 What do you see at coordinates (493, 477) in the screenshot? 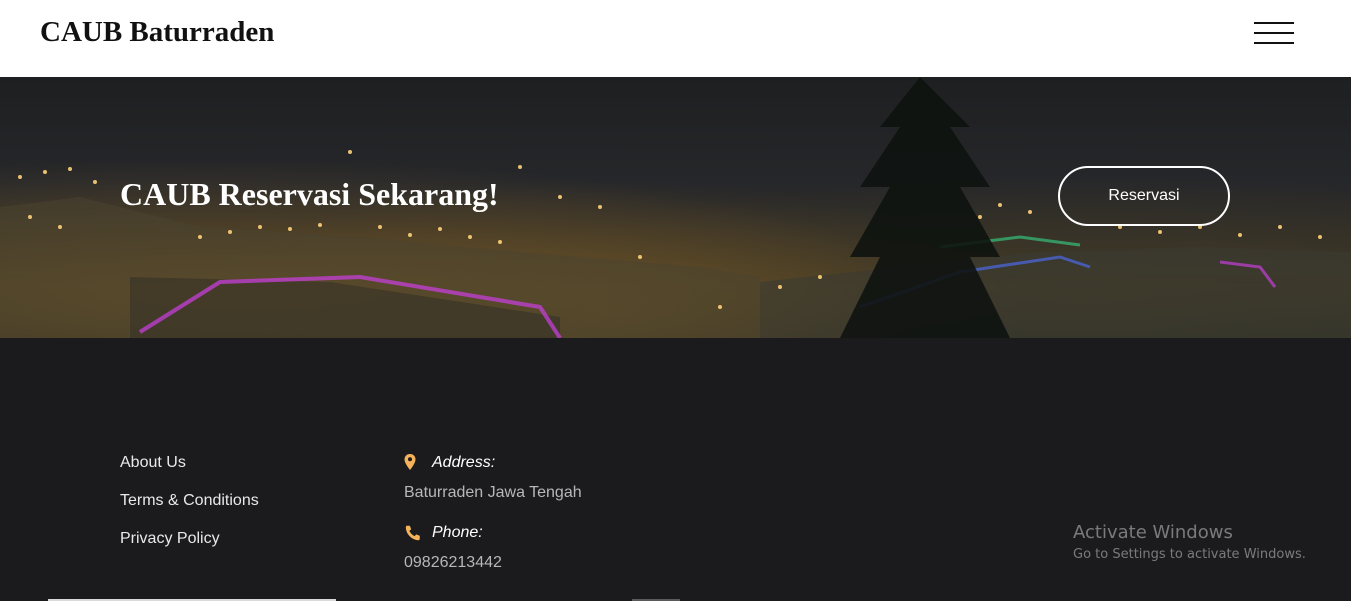
I see `address-block: Address: Baturraden Jawa Tengah` at bounding box center [493, 477].